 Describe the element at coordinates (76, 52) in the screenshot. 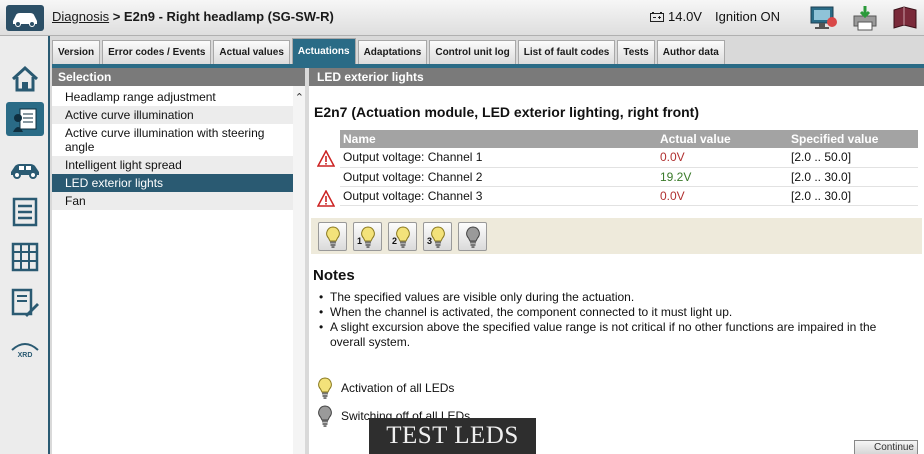

I see `tab-version: Version` at that location.